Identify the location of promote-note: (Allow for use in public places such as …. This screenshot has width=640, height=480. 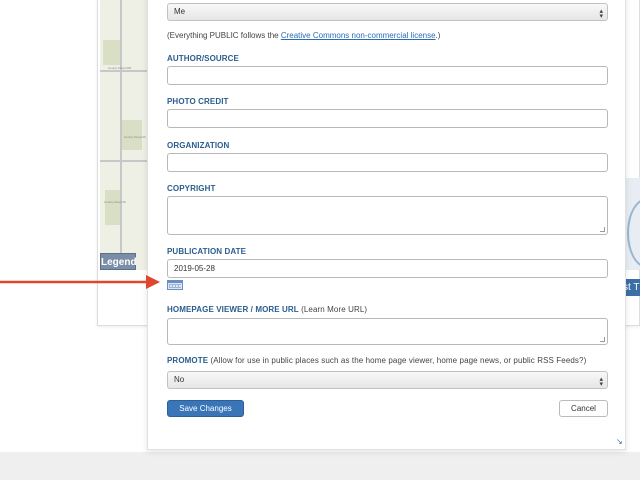
(397, 360).